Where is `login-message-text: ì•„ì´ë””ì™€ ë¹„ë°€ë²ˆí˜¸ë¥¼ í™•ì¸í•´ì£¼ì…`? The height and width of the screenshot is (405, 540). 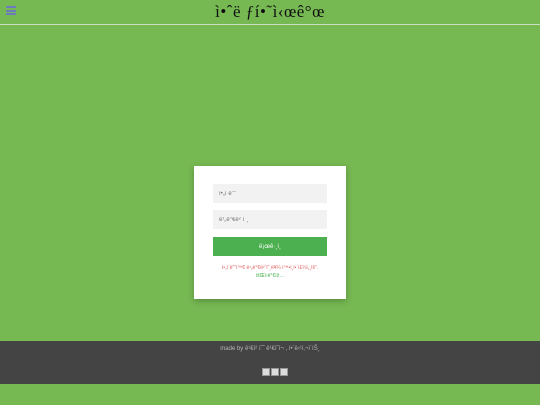
login-message-text: ì•„ì´ë””ì™€ ë¹„ë°€ë²ˆí˜¸ë¥¼ í™•ì¸í•´ì£¼ì… is located at coordinates (270, 268).